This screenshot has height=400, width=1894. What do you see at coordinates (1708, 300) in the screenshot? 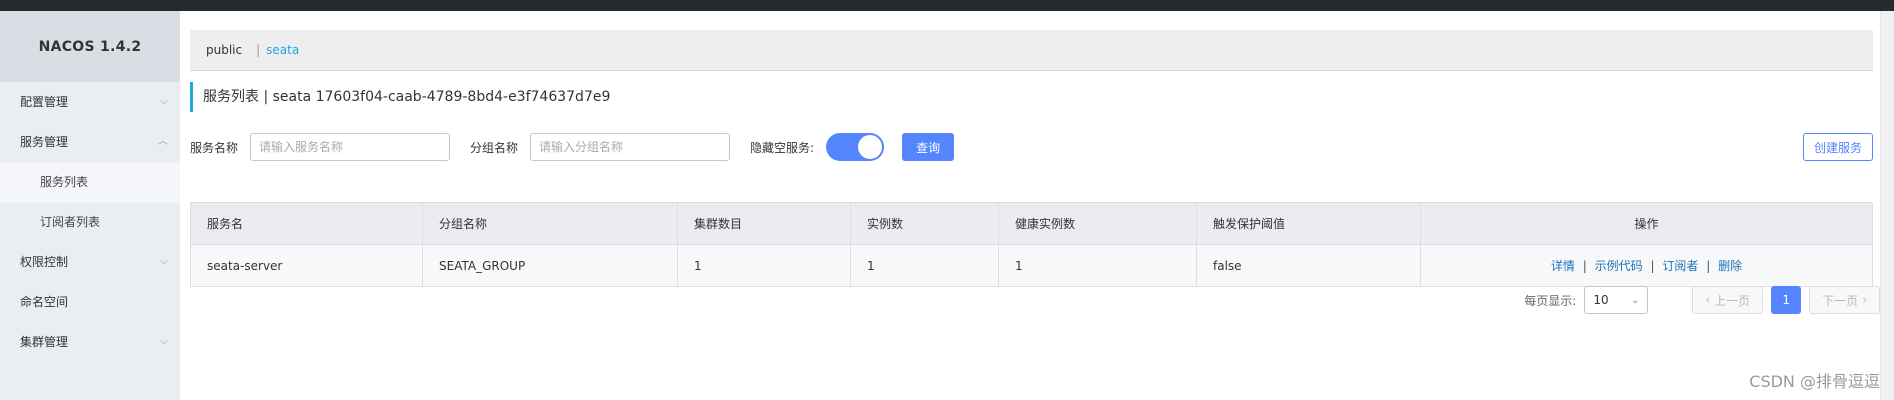
I see `chevron-left-icon: ‹` at bounding box center [1708, 300].